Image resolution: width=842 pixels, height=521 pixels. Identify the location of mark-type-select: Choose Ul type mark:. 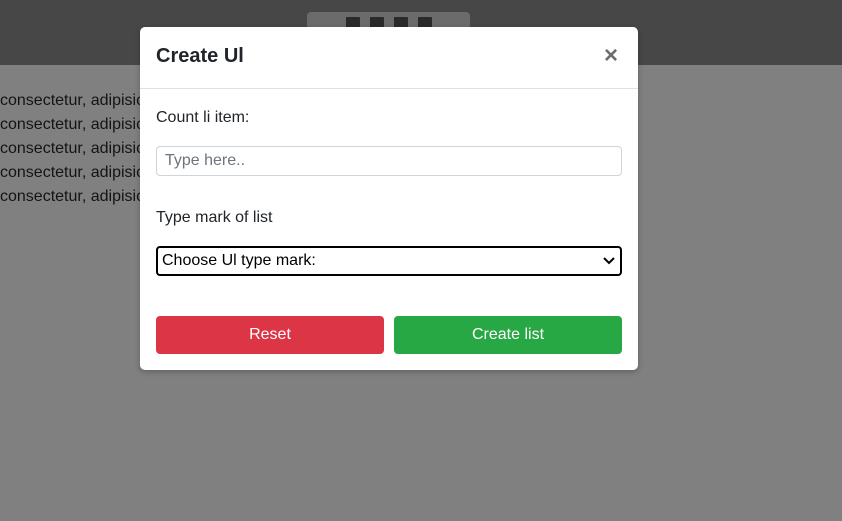
(389, 261).